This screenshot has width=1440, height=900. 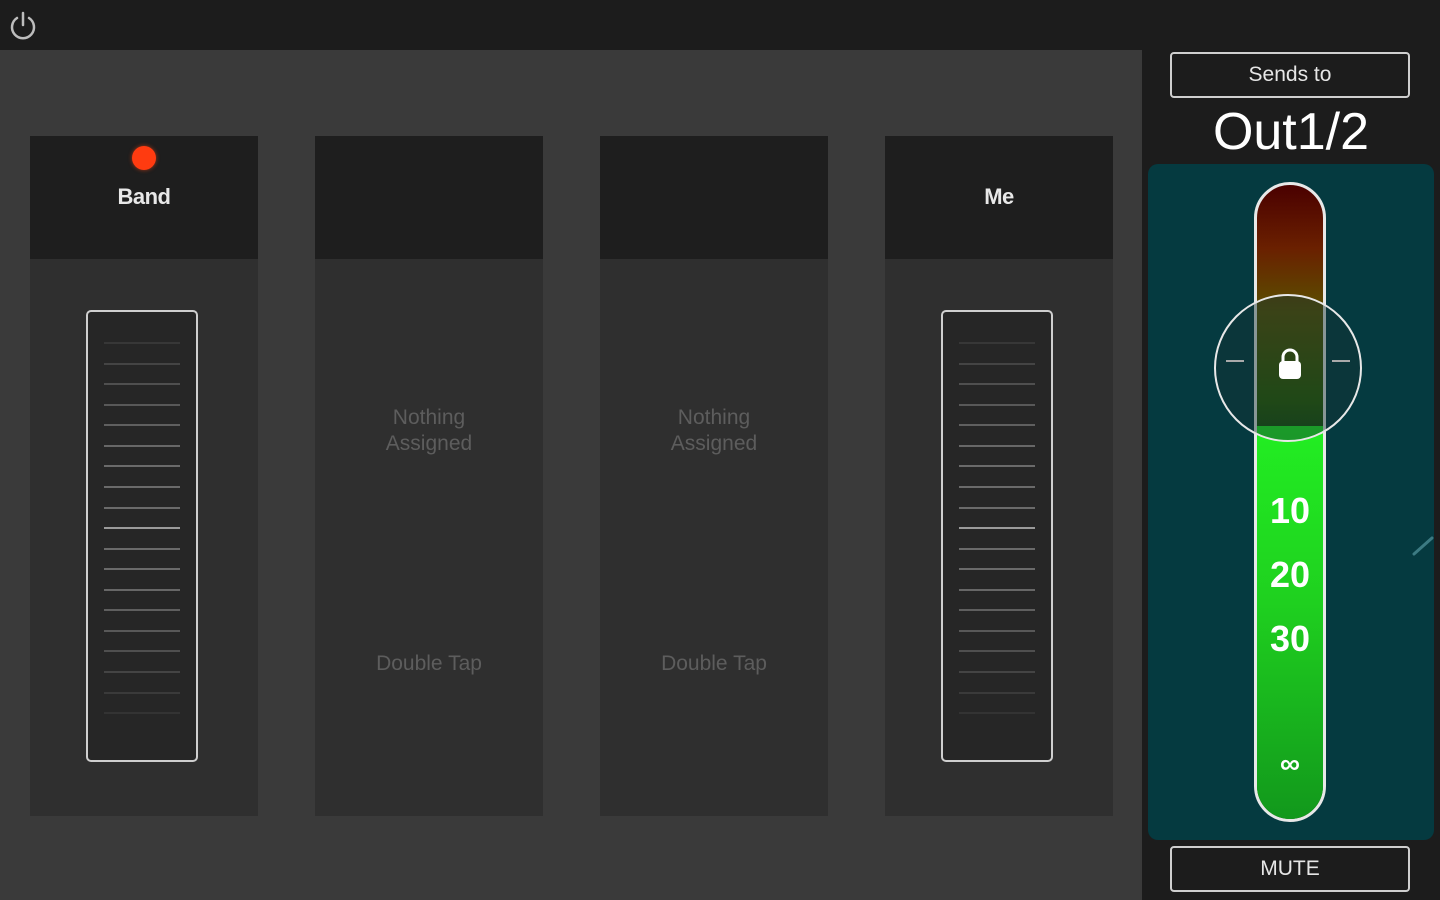 I want to click on channel-strip-empty-1: Nothing Assigned Double Tap, so click(x=429, y=476).